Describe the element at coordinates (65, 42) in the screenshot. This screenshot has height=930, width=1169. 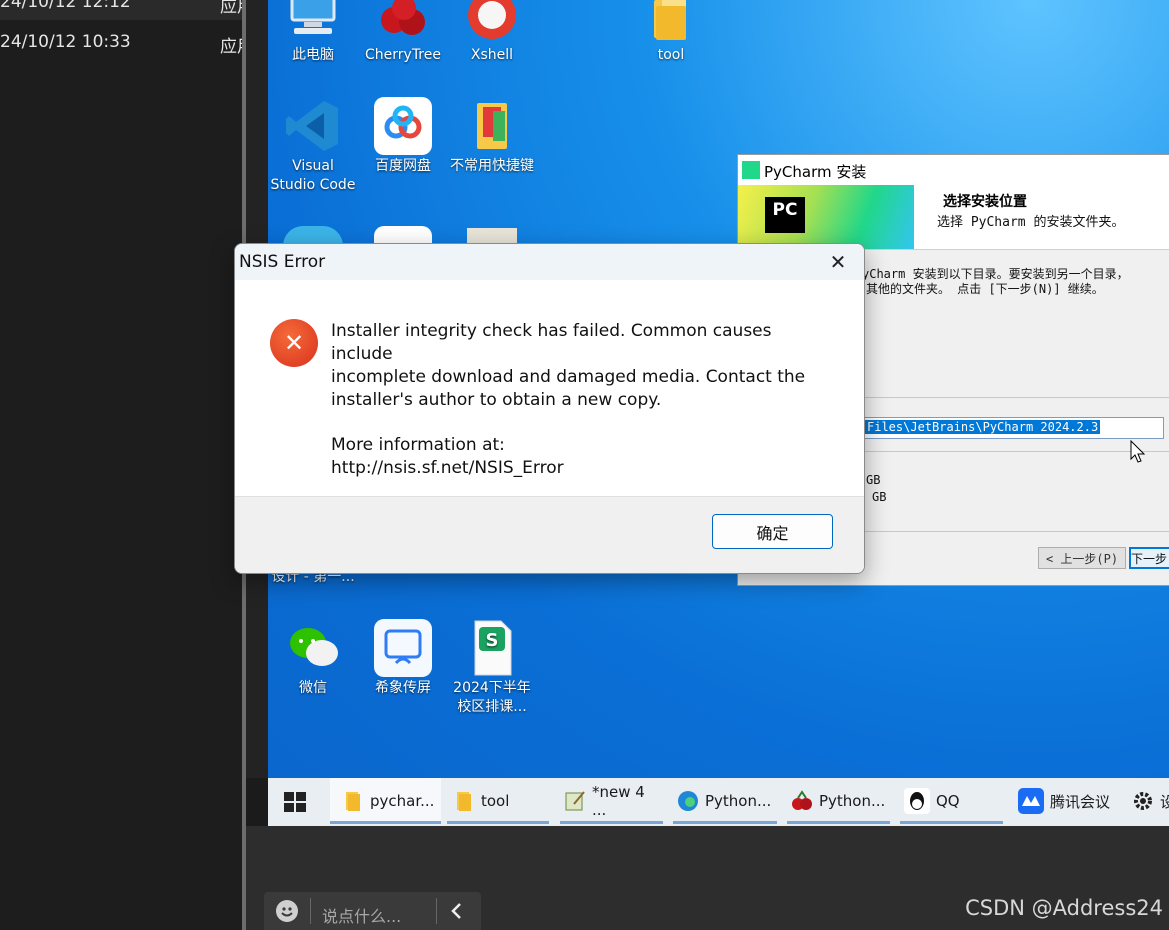
I see `list-item-date: 24/10/12 10:33` at that location.